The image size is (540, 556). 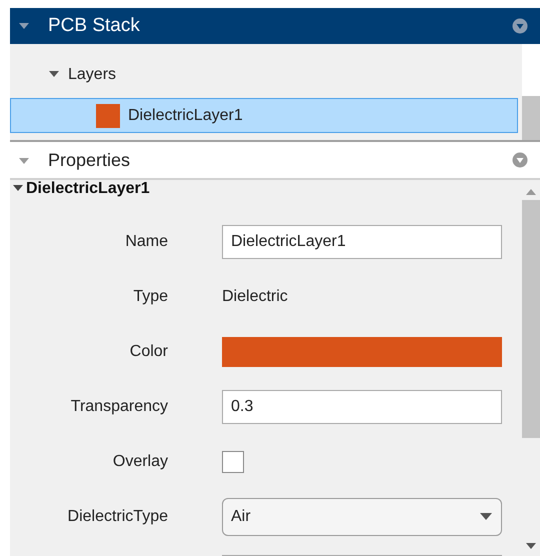 I want to click on scroll-down-icon, so click(x=531, y=546).